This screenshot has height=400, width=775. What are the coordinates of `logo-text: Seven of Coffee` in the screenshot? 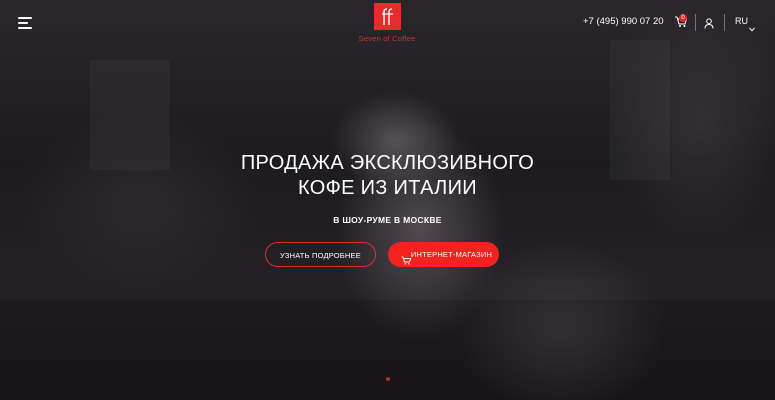 It's located at (387, 38).